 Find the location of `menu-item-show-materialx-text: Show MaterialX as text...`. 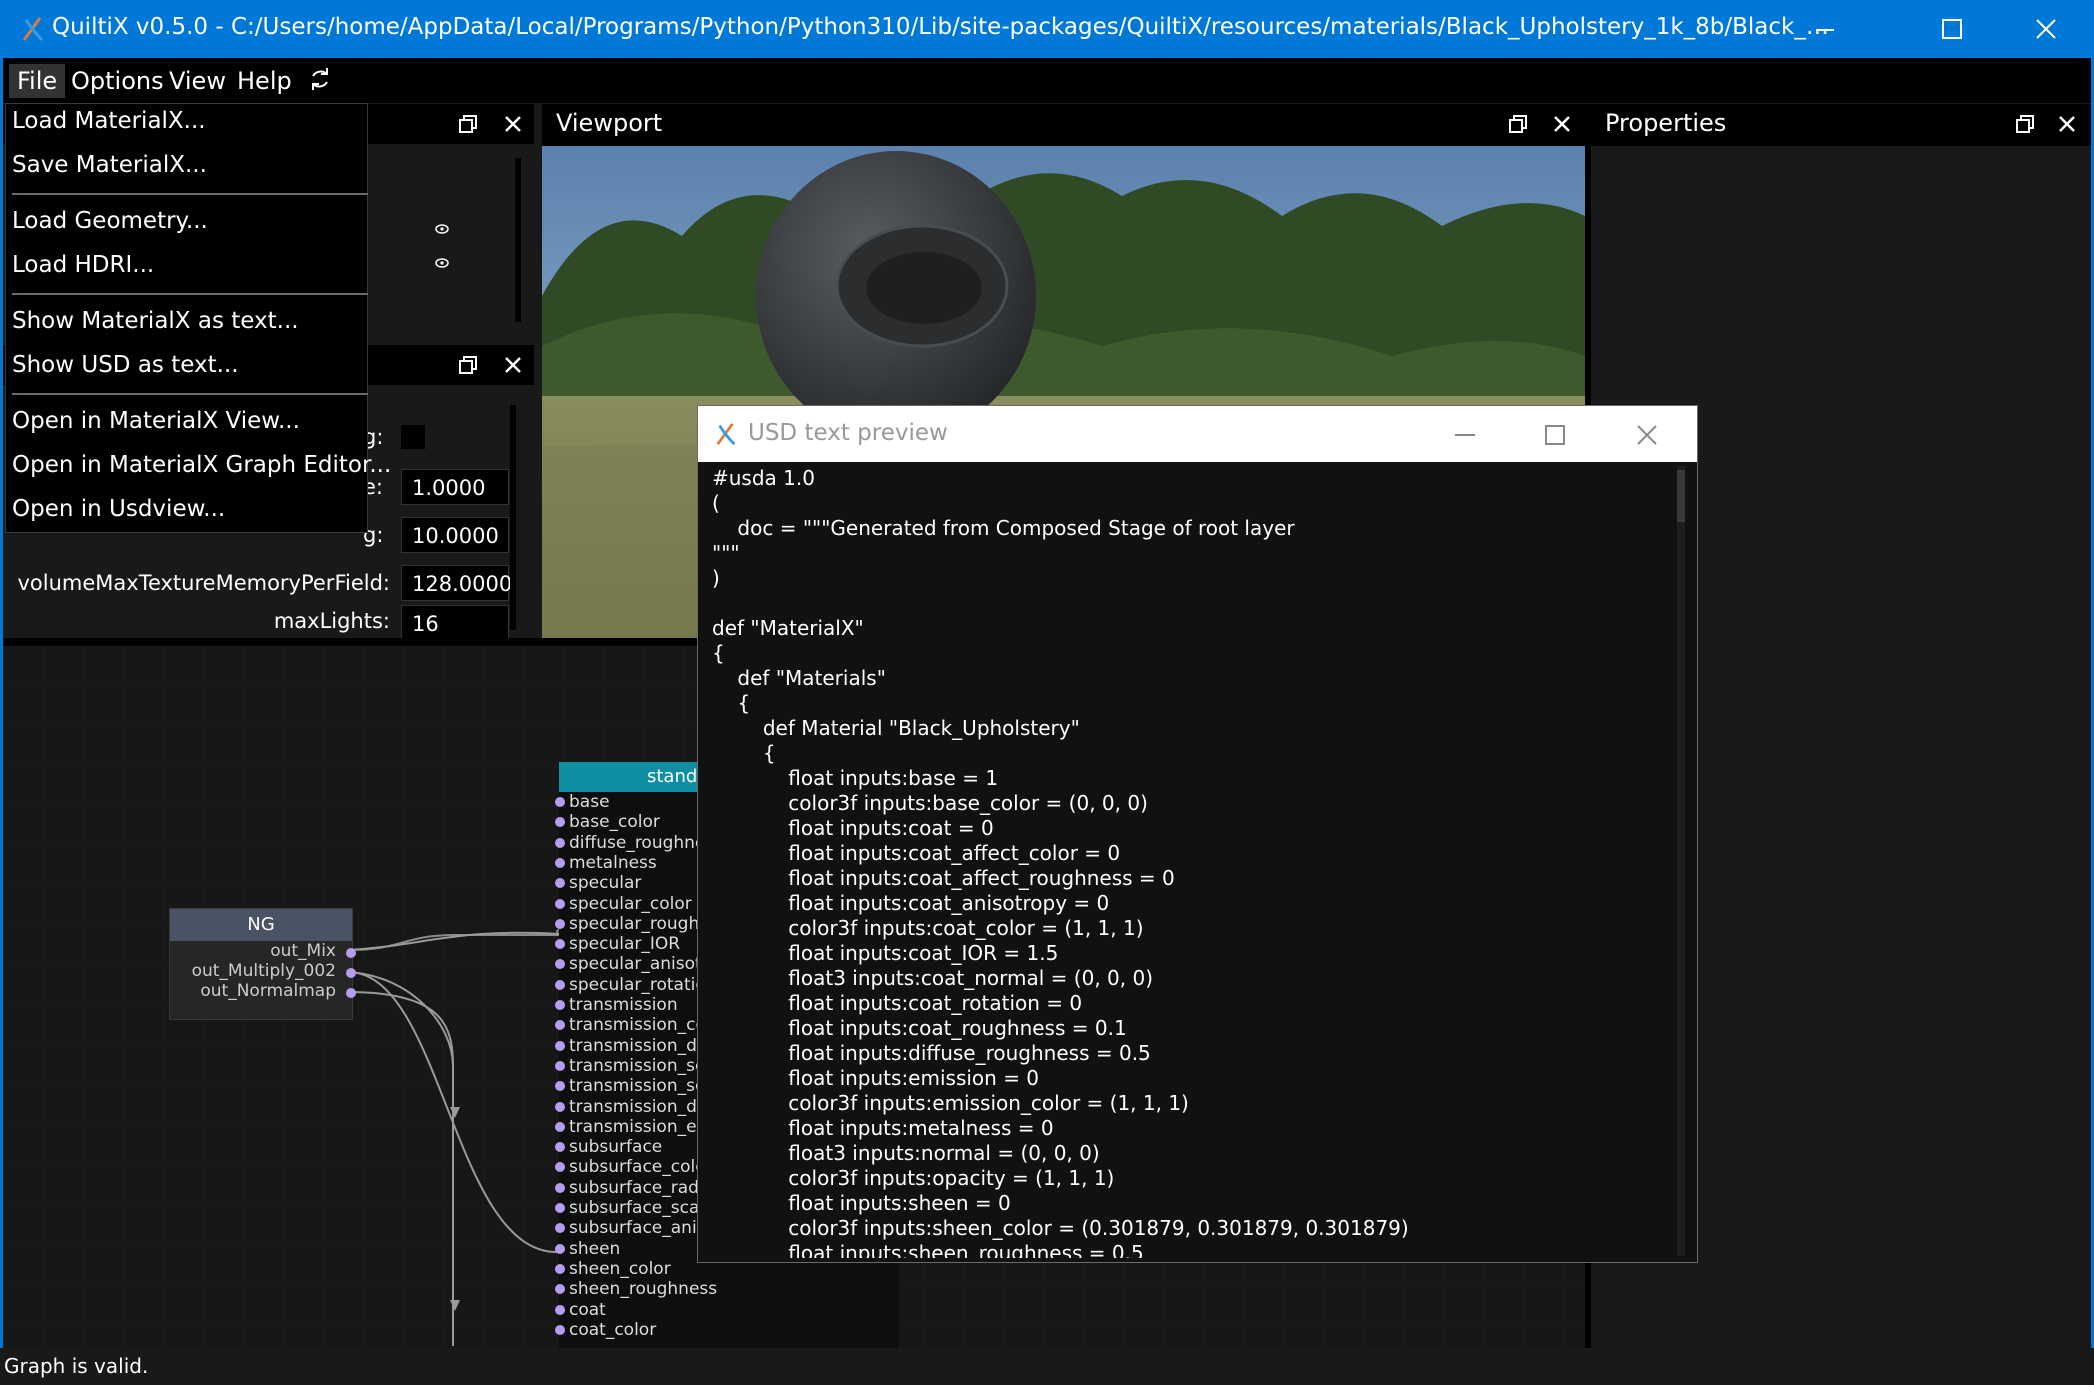

menu-item-show-materialx-text: Show MaterialX as text... is located at coordinates (155, 321).